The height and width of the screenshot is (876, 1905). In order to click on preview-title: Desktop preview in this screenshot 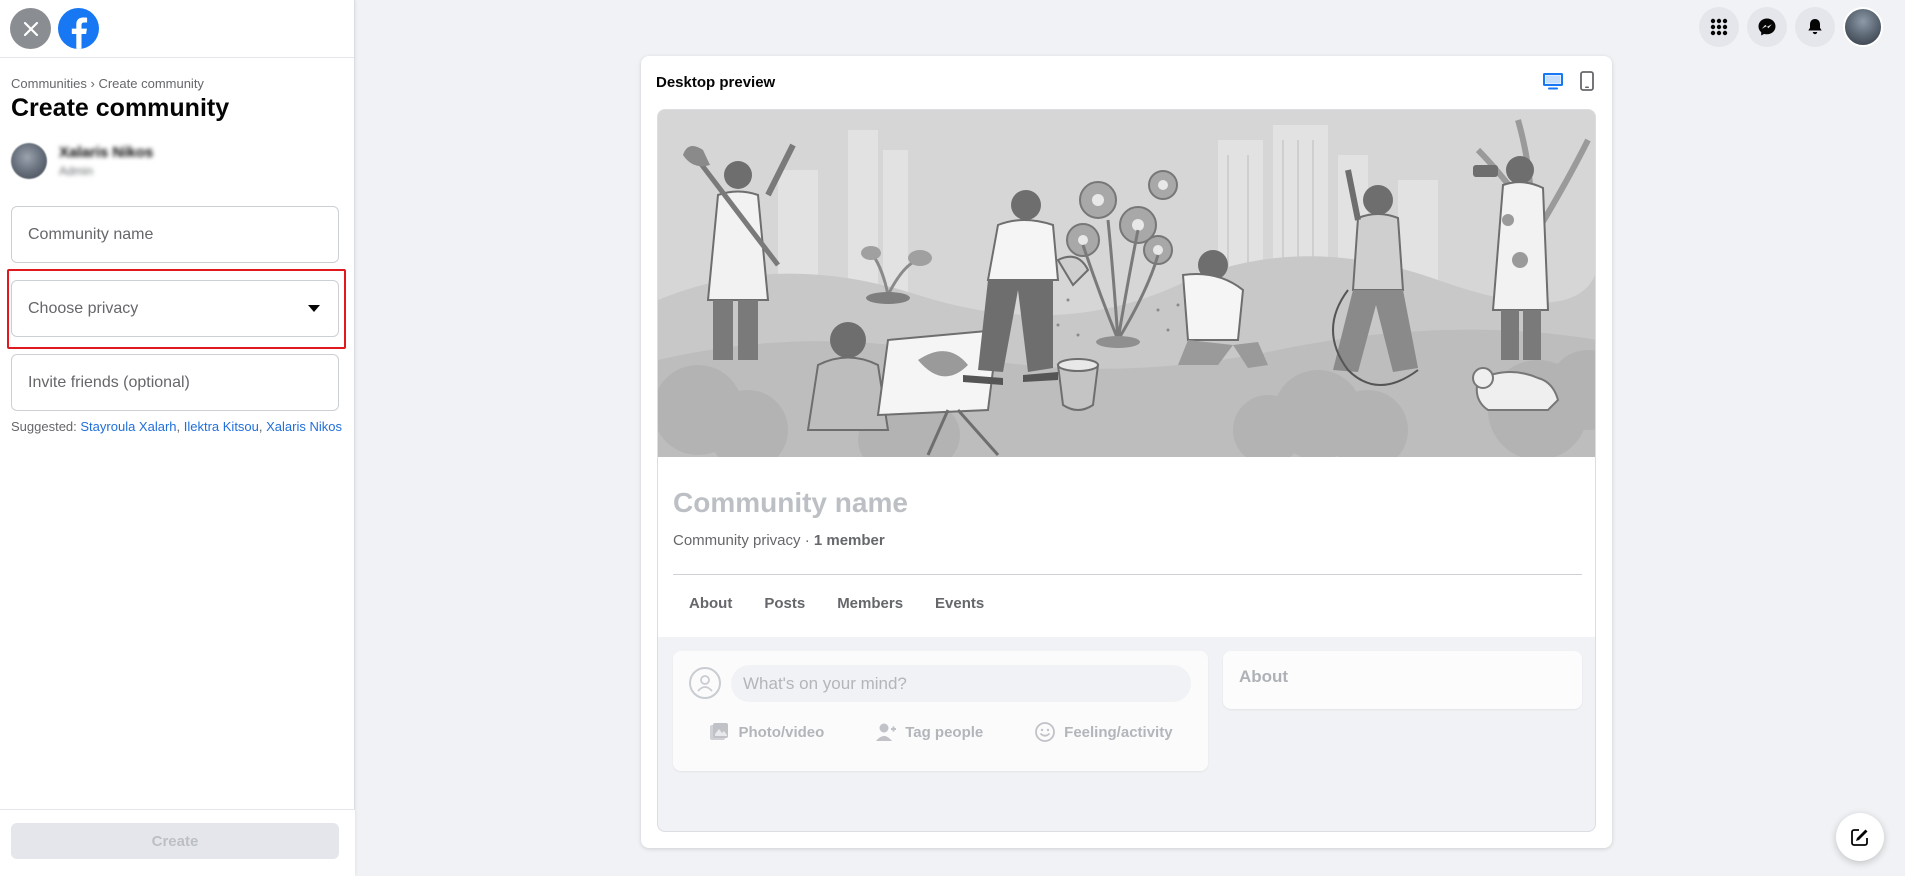, I will do `click(716, 82)`.